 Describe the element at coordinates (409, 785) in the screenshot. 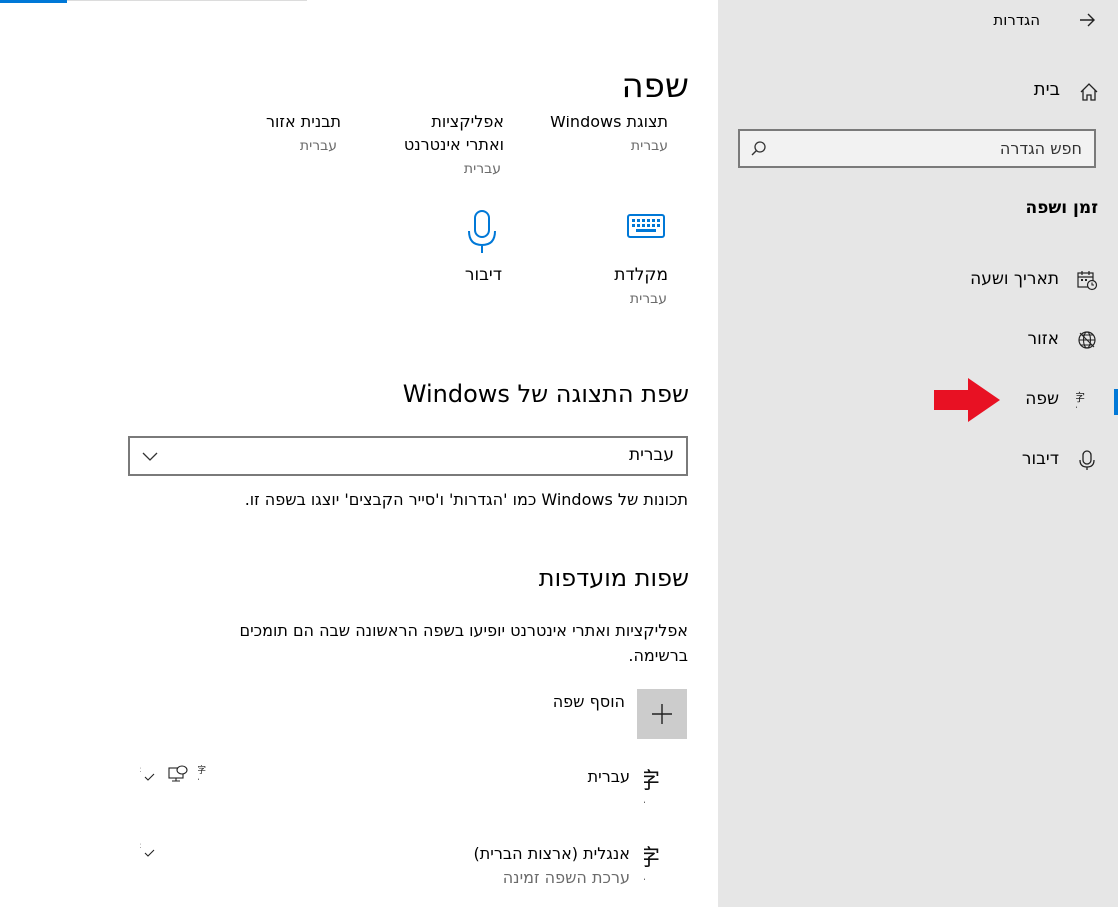

I see `language-item-hebrew: A 字 עברית abc A 字` at that location.